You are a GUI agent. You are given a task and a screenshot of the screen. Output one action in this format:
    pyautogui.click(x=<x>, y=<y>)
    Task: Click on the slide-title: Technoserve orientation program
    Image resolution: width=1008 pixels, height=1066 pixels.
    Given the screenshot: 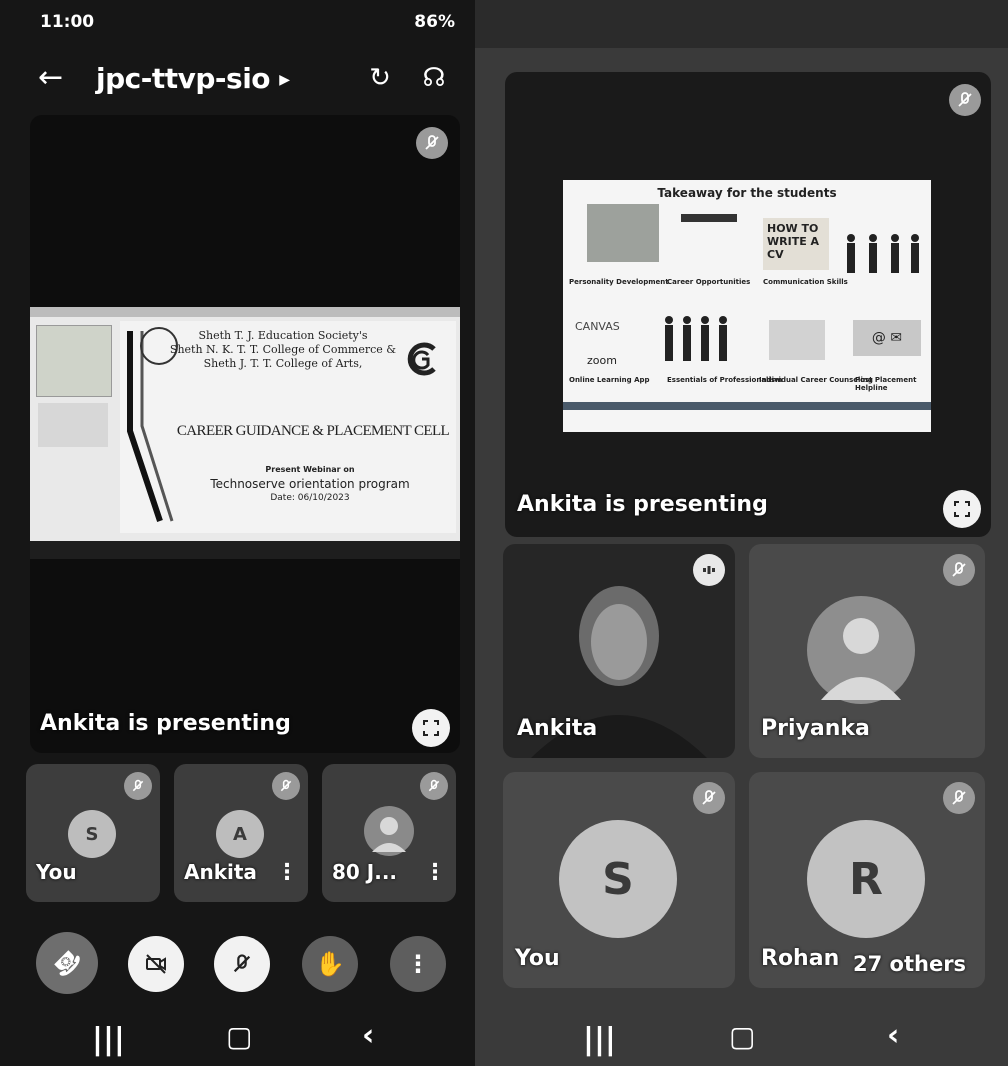 What is the action you would take?
    pyautogui.click(x=310, y=484)
    